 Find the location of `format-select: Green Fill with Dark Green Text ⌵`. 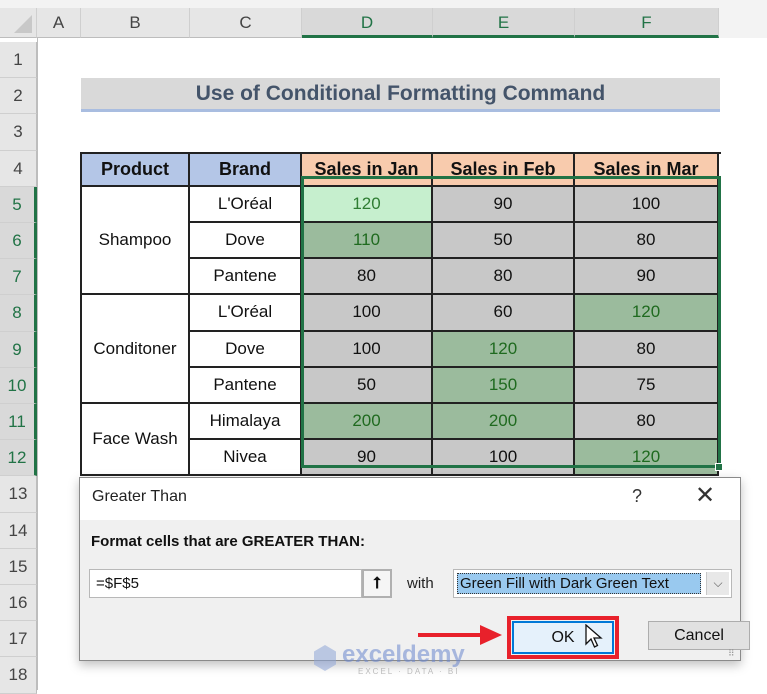

format-select: Green Fill with Dark Green Text ⌵ is located at coordinates (592, 583).